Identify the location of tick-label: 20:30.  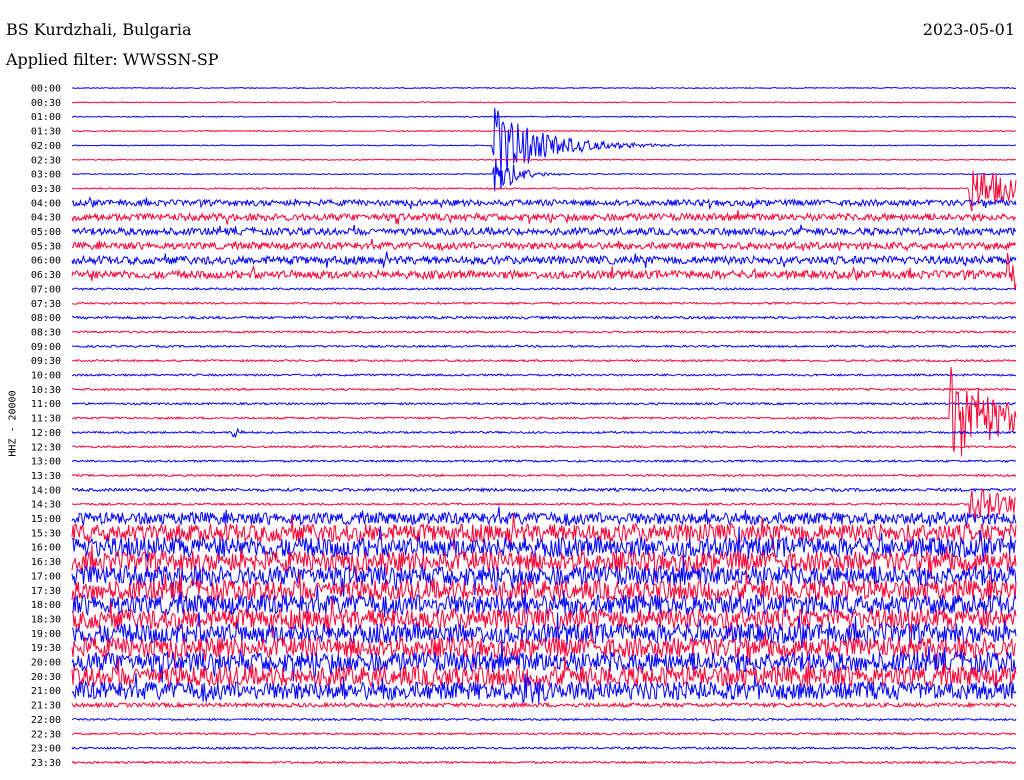
(46, 677).